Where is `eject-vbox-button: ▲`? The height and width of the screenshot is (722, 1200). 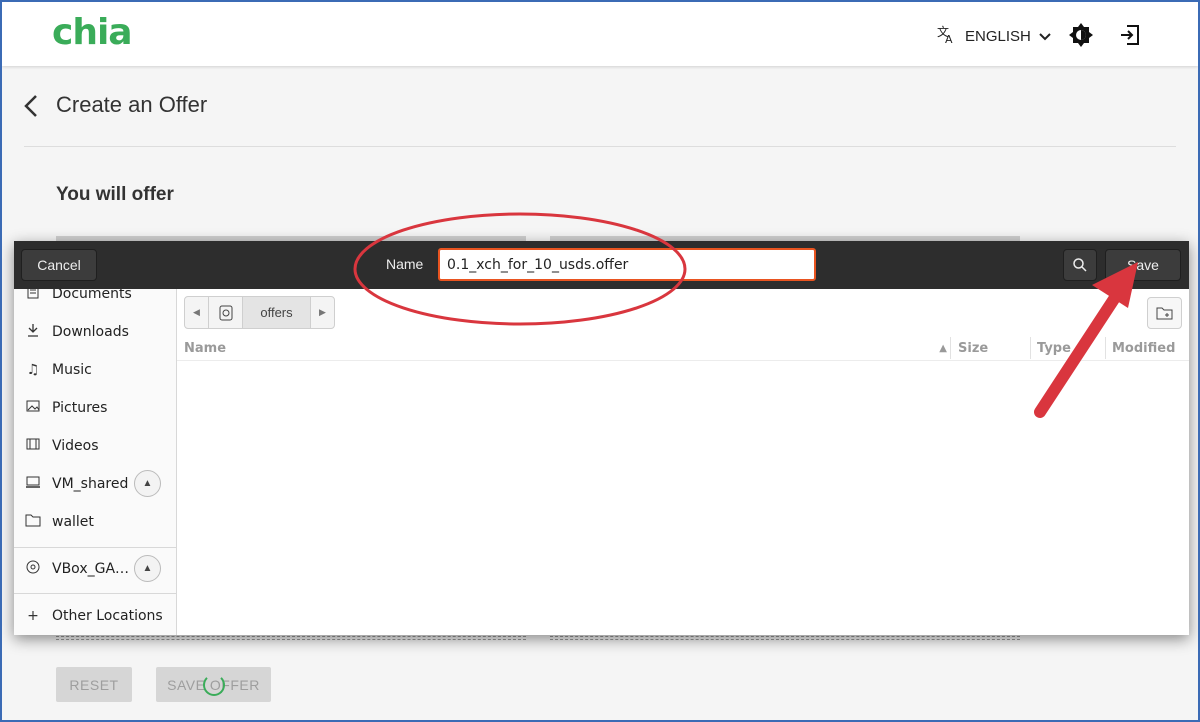
eject-vbox-button: ▲ is located at coordinates (147, 568).